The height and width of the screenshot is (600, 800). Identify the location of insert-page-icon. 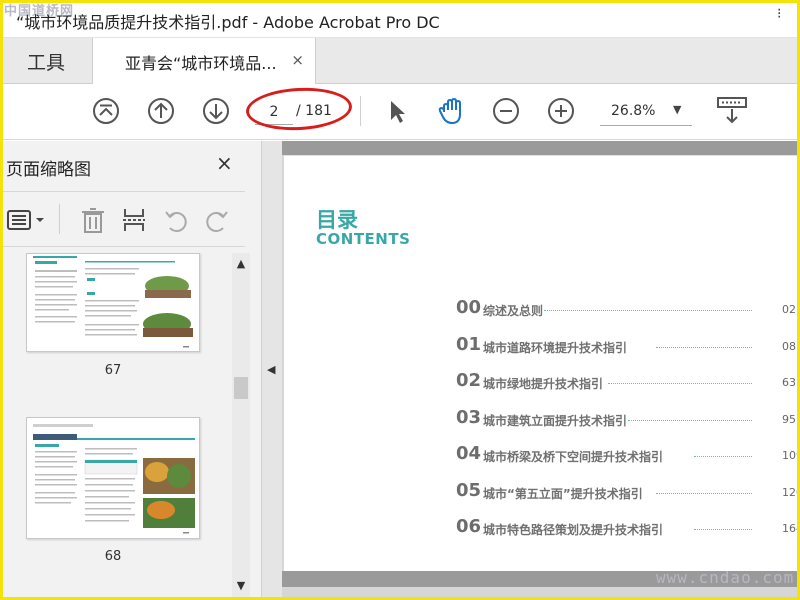
(134, 220).